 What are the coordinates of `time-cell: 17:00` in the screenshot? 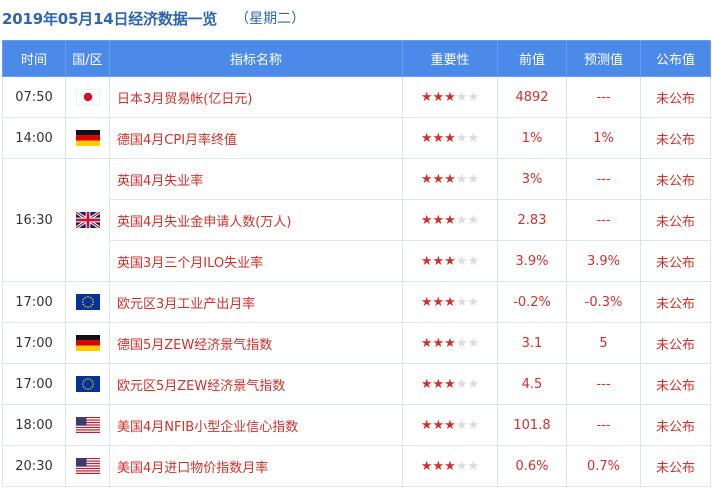 It's located at (34, 384).